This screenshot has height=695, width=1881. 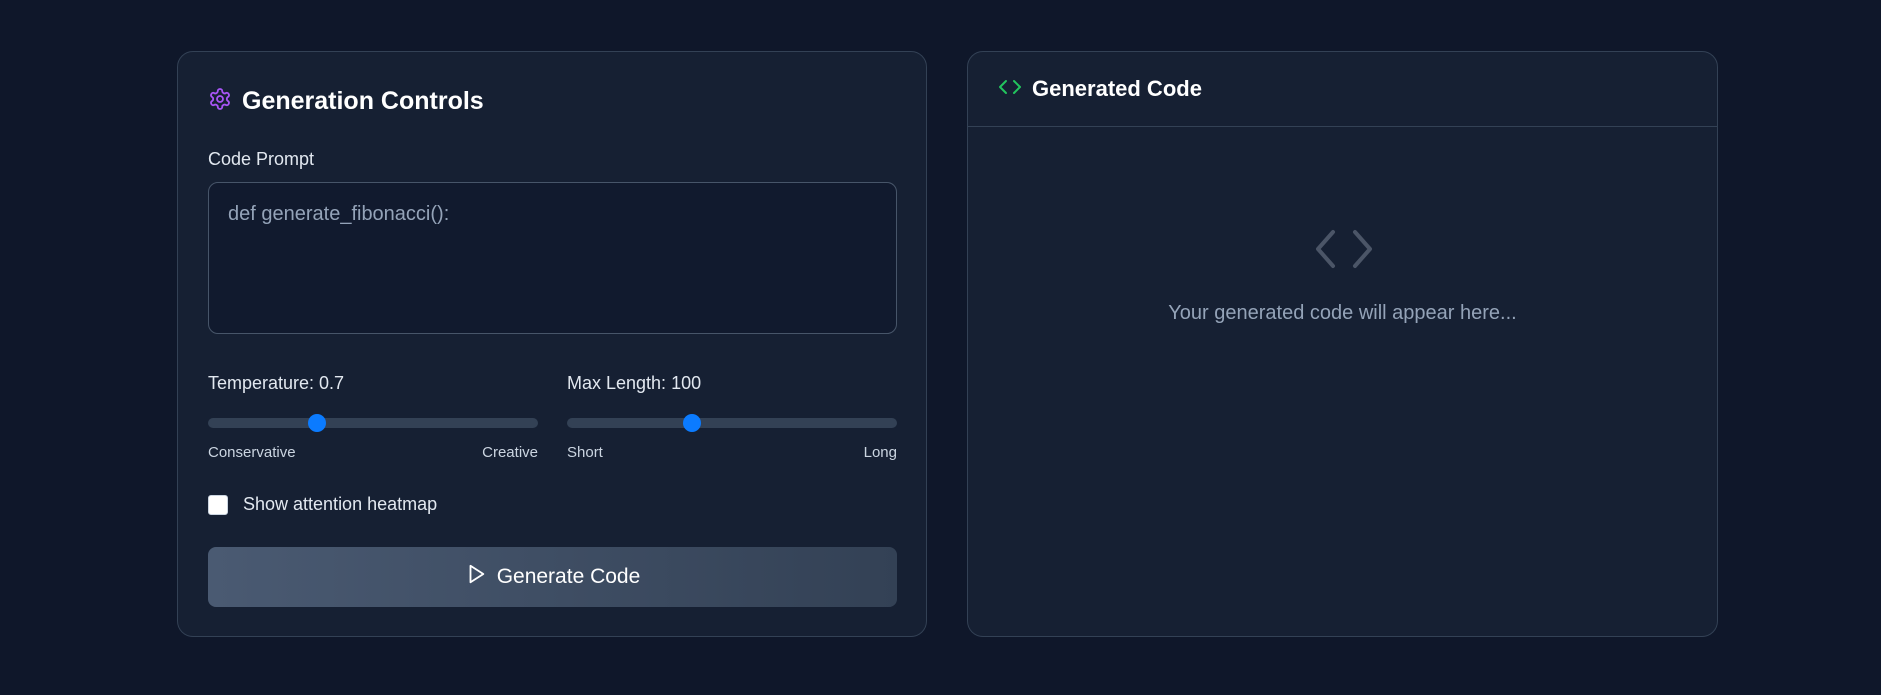 I want to click on panel-header: Generation Controls, so click(x=346, y=101).